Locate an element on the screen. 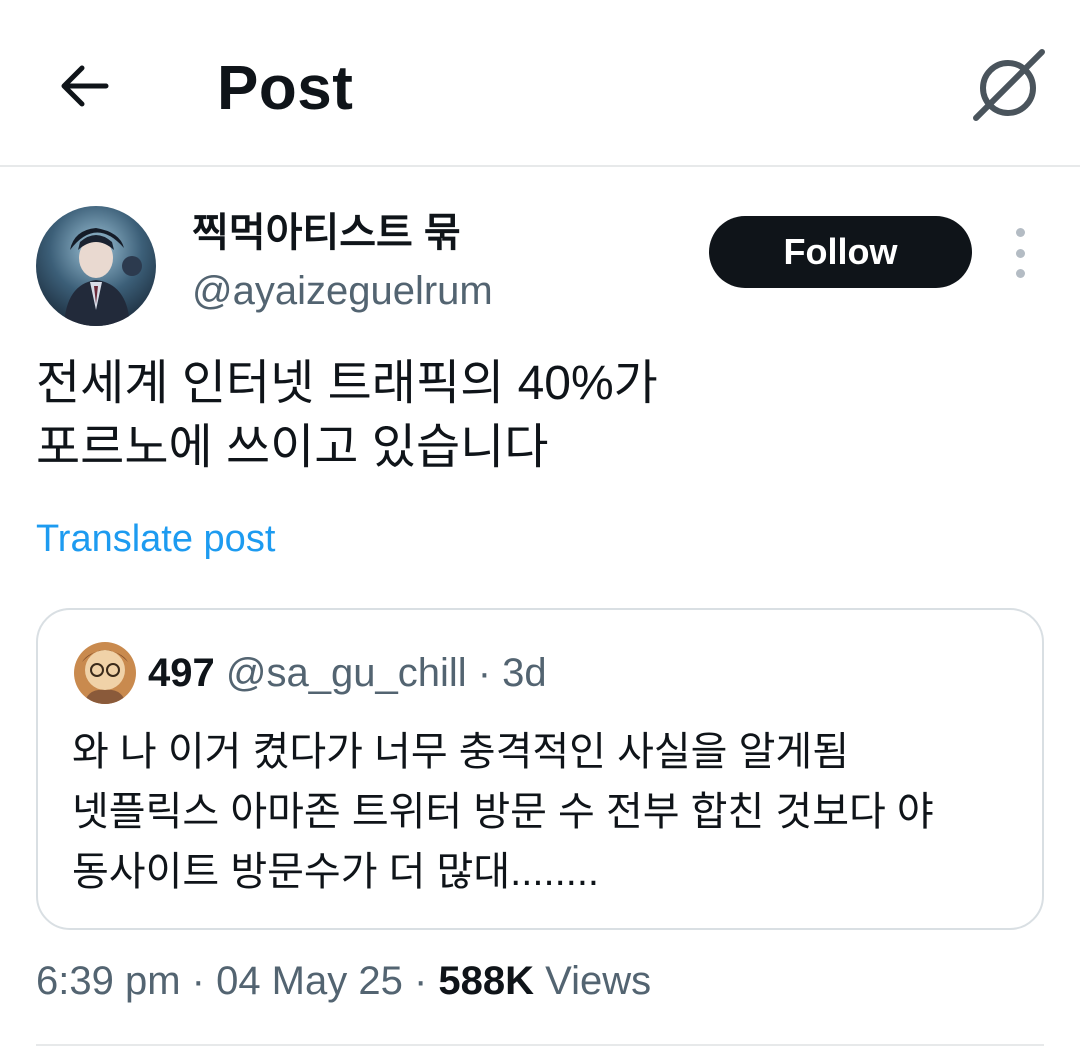  grok-icon is located at coordinates (1009, 85).